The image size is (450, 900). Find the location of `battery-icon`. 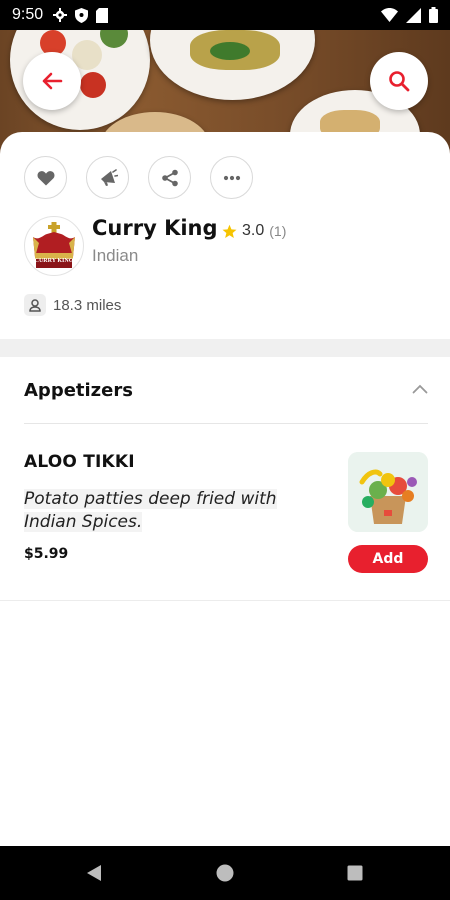

battery-icon is located at coordinates (433, 15).